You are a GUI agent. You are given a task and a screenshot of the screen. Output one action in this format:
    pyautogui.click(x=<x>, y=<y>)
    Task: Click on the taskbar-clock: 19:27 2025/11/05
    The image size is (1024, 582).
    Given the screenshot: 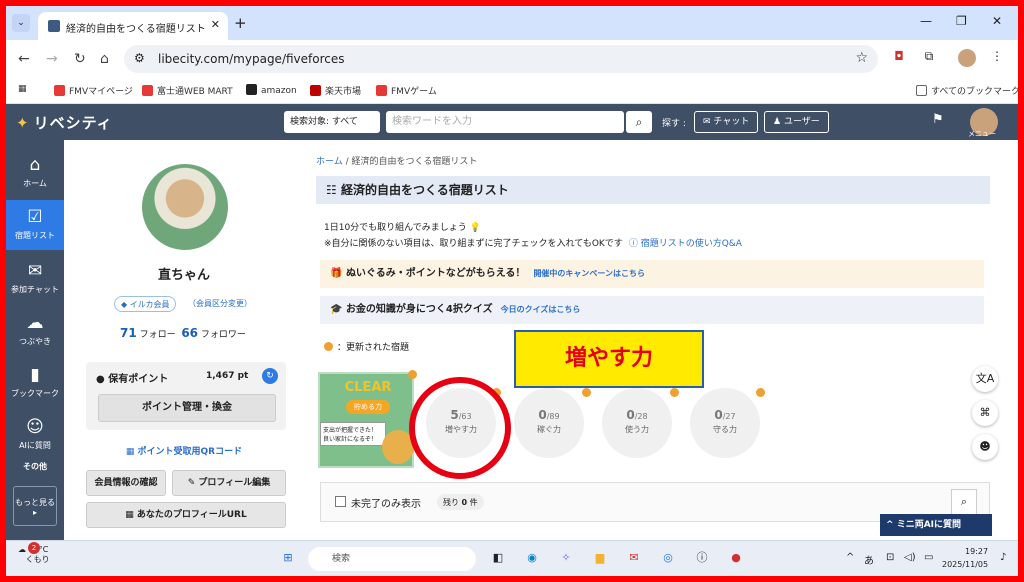 What is the action you would take?
    pyautogui.click(x=965, y=558)
    